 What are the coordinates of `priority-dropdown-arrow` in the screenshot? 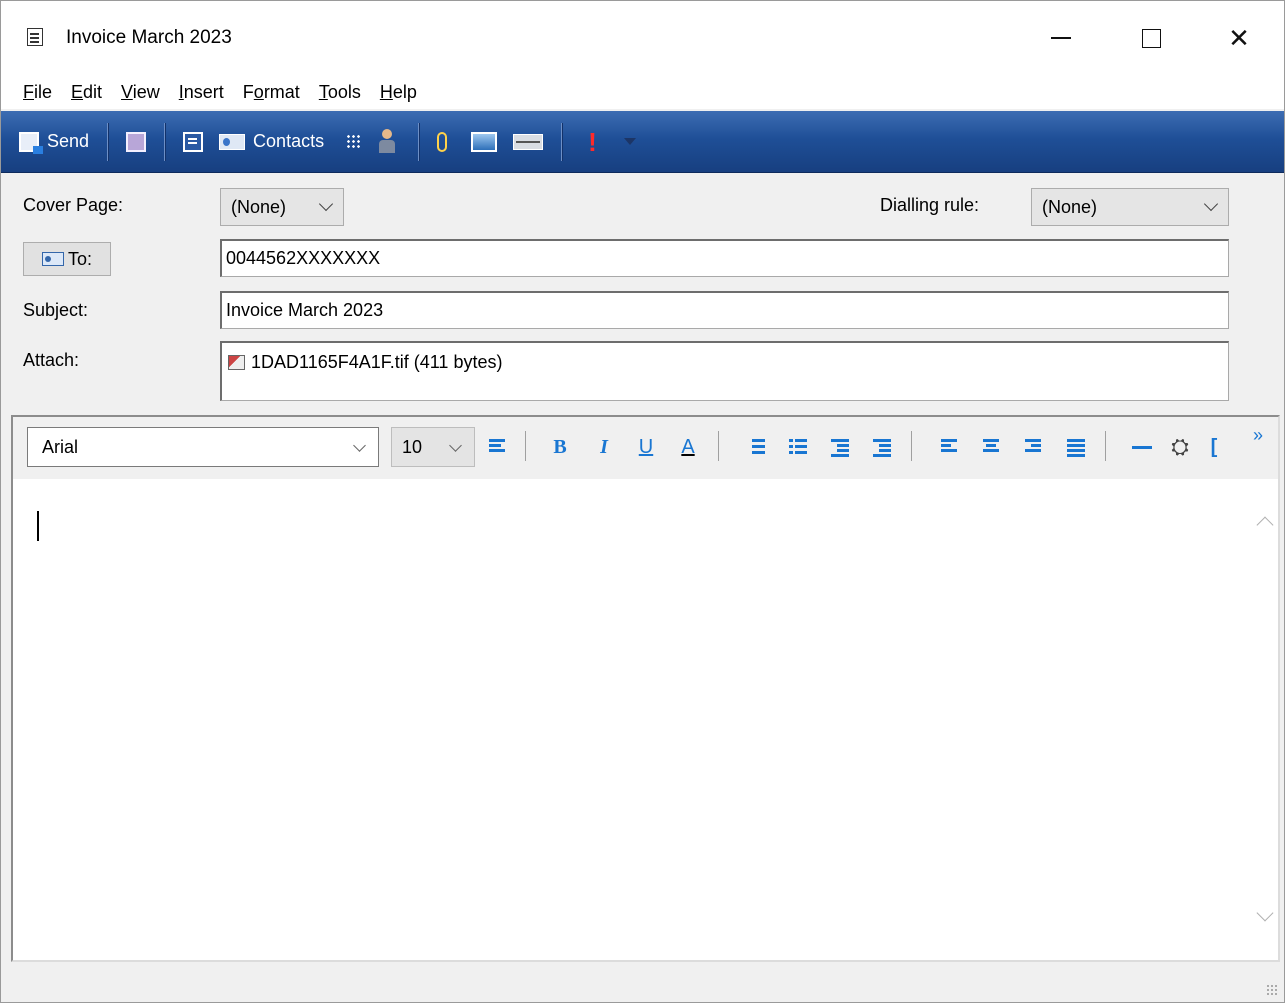 It's located at (630, 141).